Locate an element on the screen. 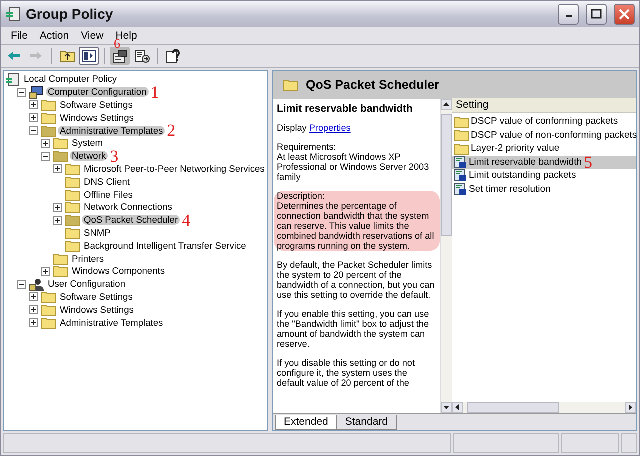  tree-item: Printers is located at coordinates (88, 259).